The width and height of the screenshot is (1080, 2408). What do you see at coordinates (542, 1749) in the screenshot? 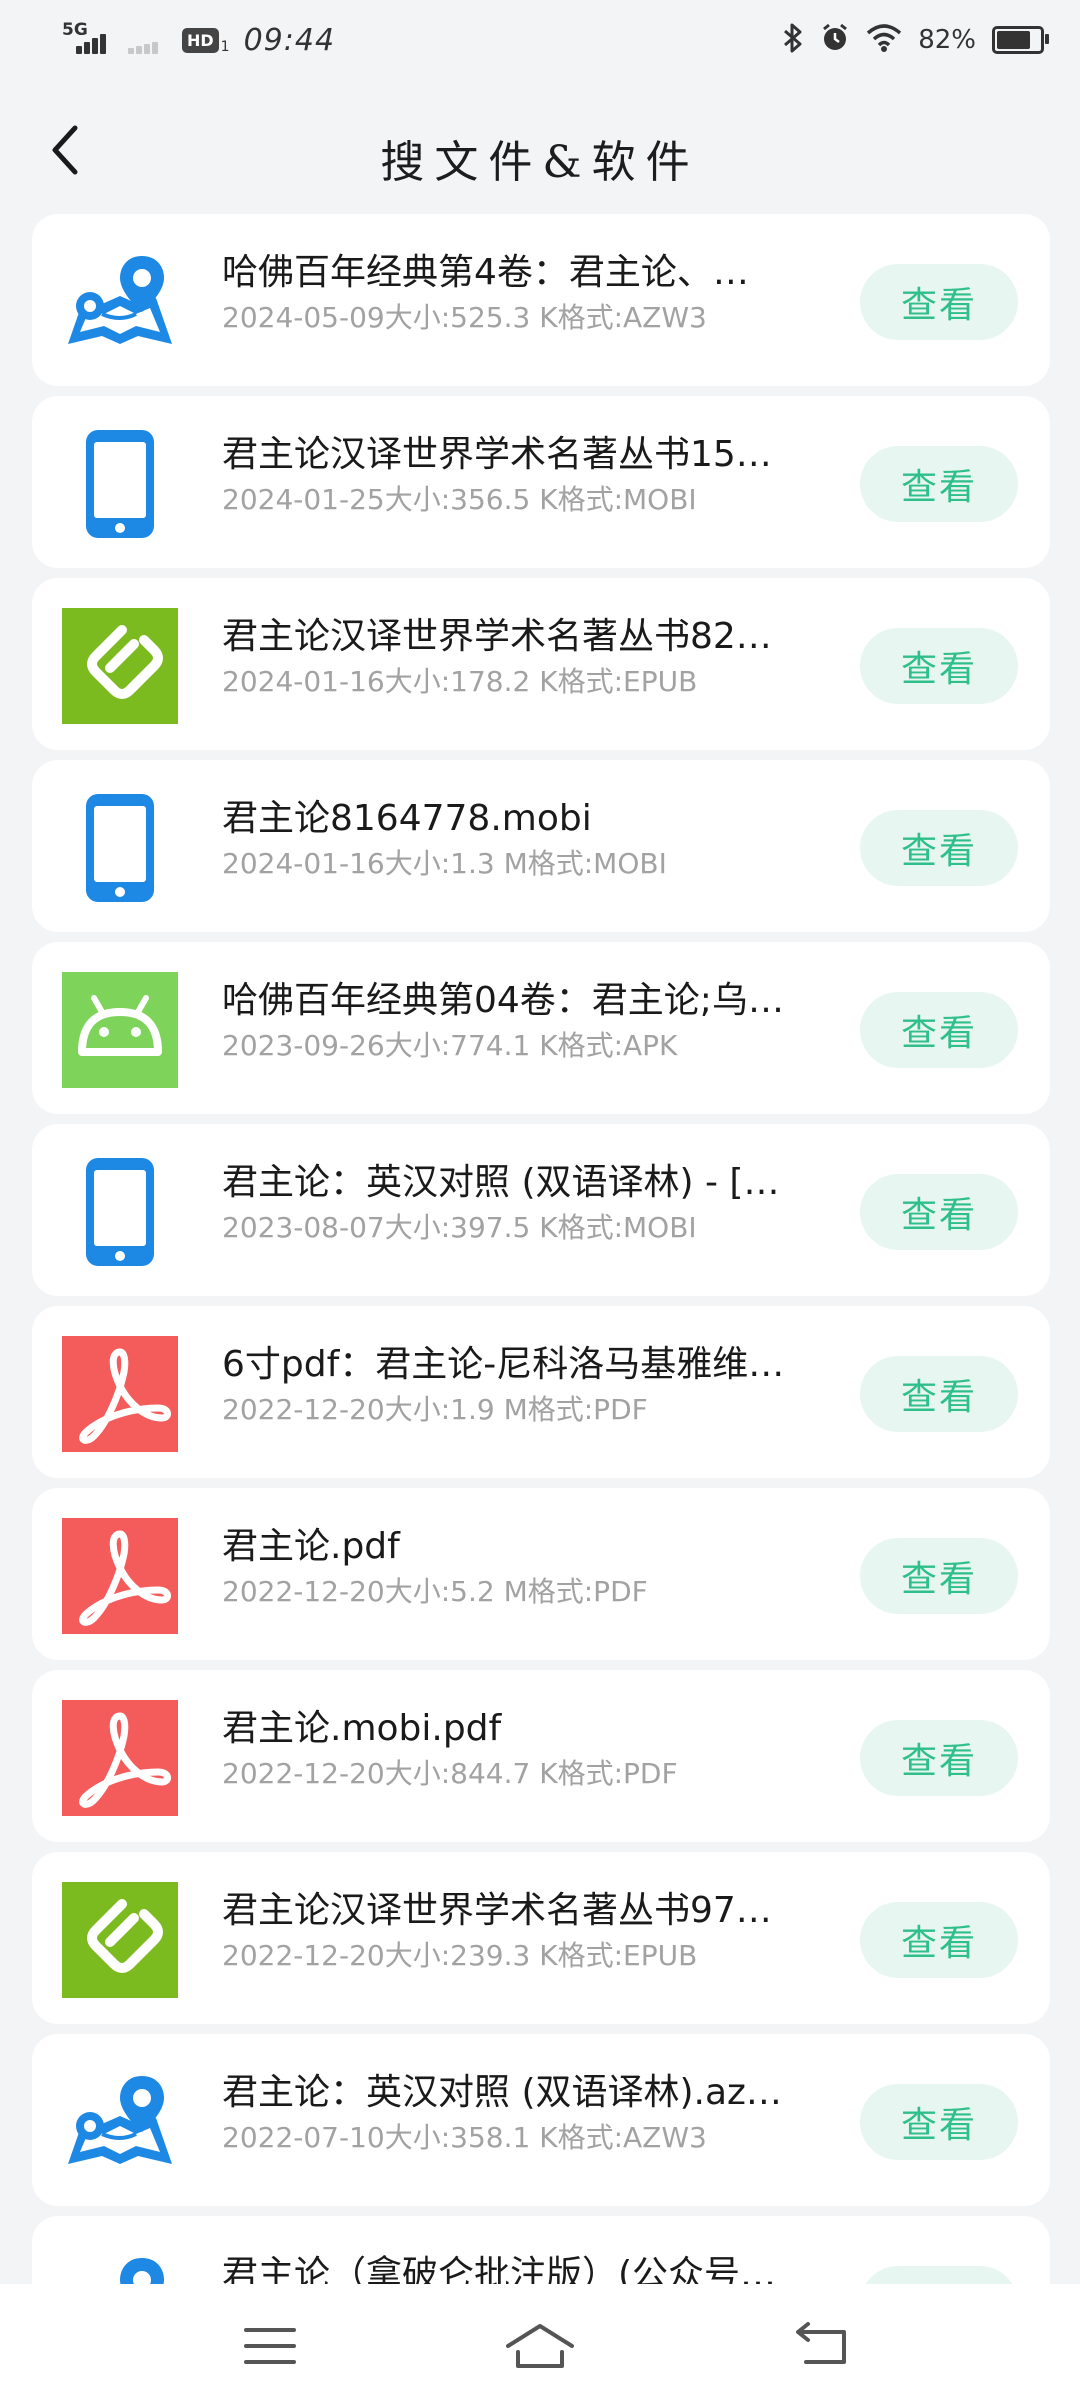
I see `file-info: 君主论.mobi.pdf 2022-12-20大小:844.7 K格式:PDF` at bounding box center [542, 1749].